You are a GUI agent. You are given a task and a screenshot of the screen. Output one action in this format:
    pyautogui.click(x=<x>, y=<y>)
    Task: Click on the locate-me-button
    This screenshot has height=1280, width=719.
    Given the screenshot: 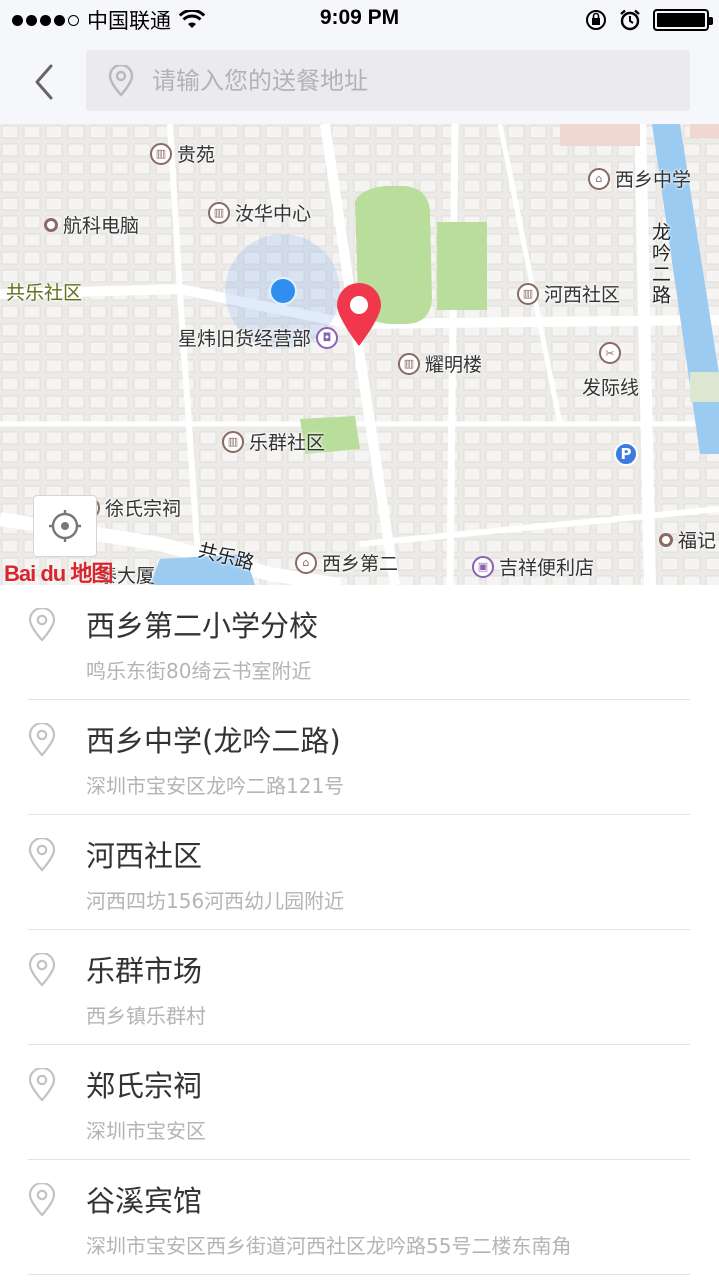 What is the action you would take?
    pyautogui.click(x=65, y=526)
    